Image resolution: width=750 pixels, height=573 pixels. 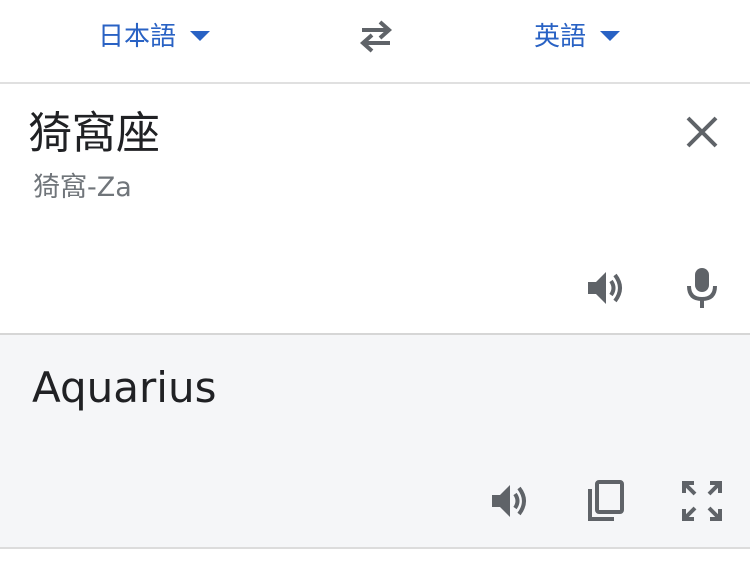 I want to click on source-text: 猗窩座, so click(x=94, y=134).